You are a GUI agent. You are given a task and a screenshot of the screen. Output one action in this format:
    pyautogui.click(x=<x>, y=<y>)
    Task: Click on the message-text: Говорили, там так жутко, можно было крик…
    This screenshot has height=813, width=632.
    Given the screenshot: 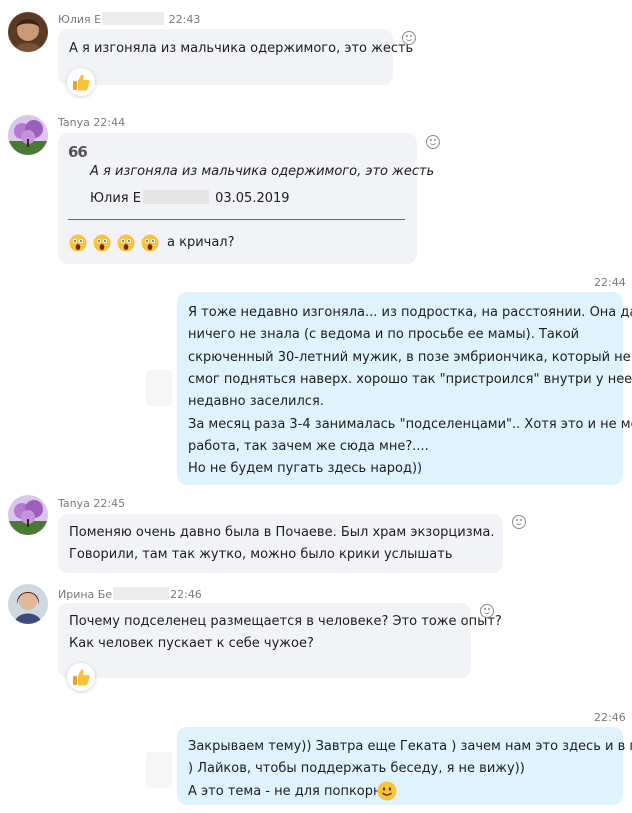 What is the action you would take?
    pyautogui.click(x=261, y=554)
    